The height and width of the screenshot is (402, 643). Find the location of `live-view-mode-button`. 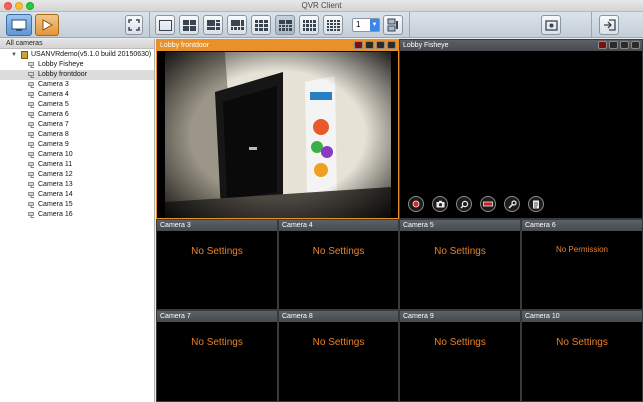

live-view-mode-button is located at coordinates (19, 25).